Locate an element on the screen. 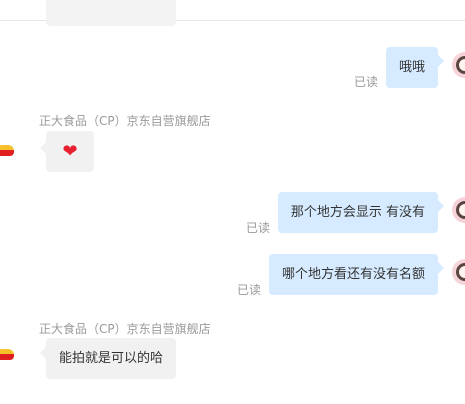  message-text: 哦哦 is located at coordinates (411, 67).